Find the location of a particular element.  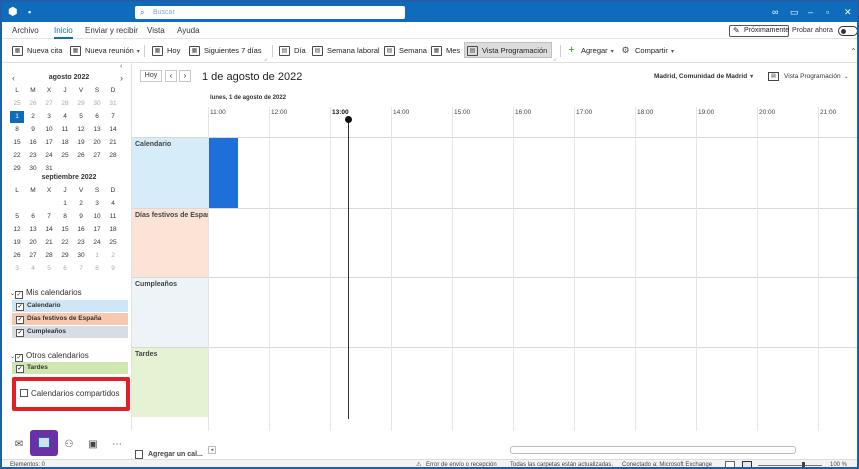

calendar-row-label: Días festivos de España is located at coordinates (170, 243).